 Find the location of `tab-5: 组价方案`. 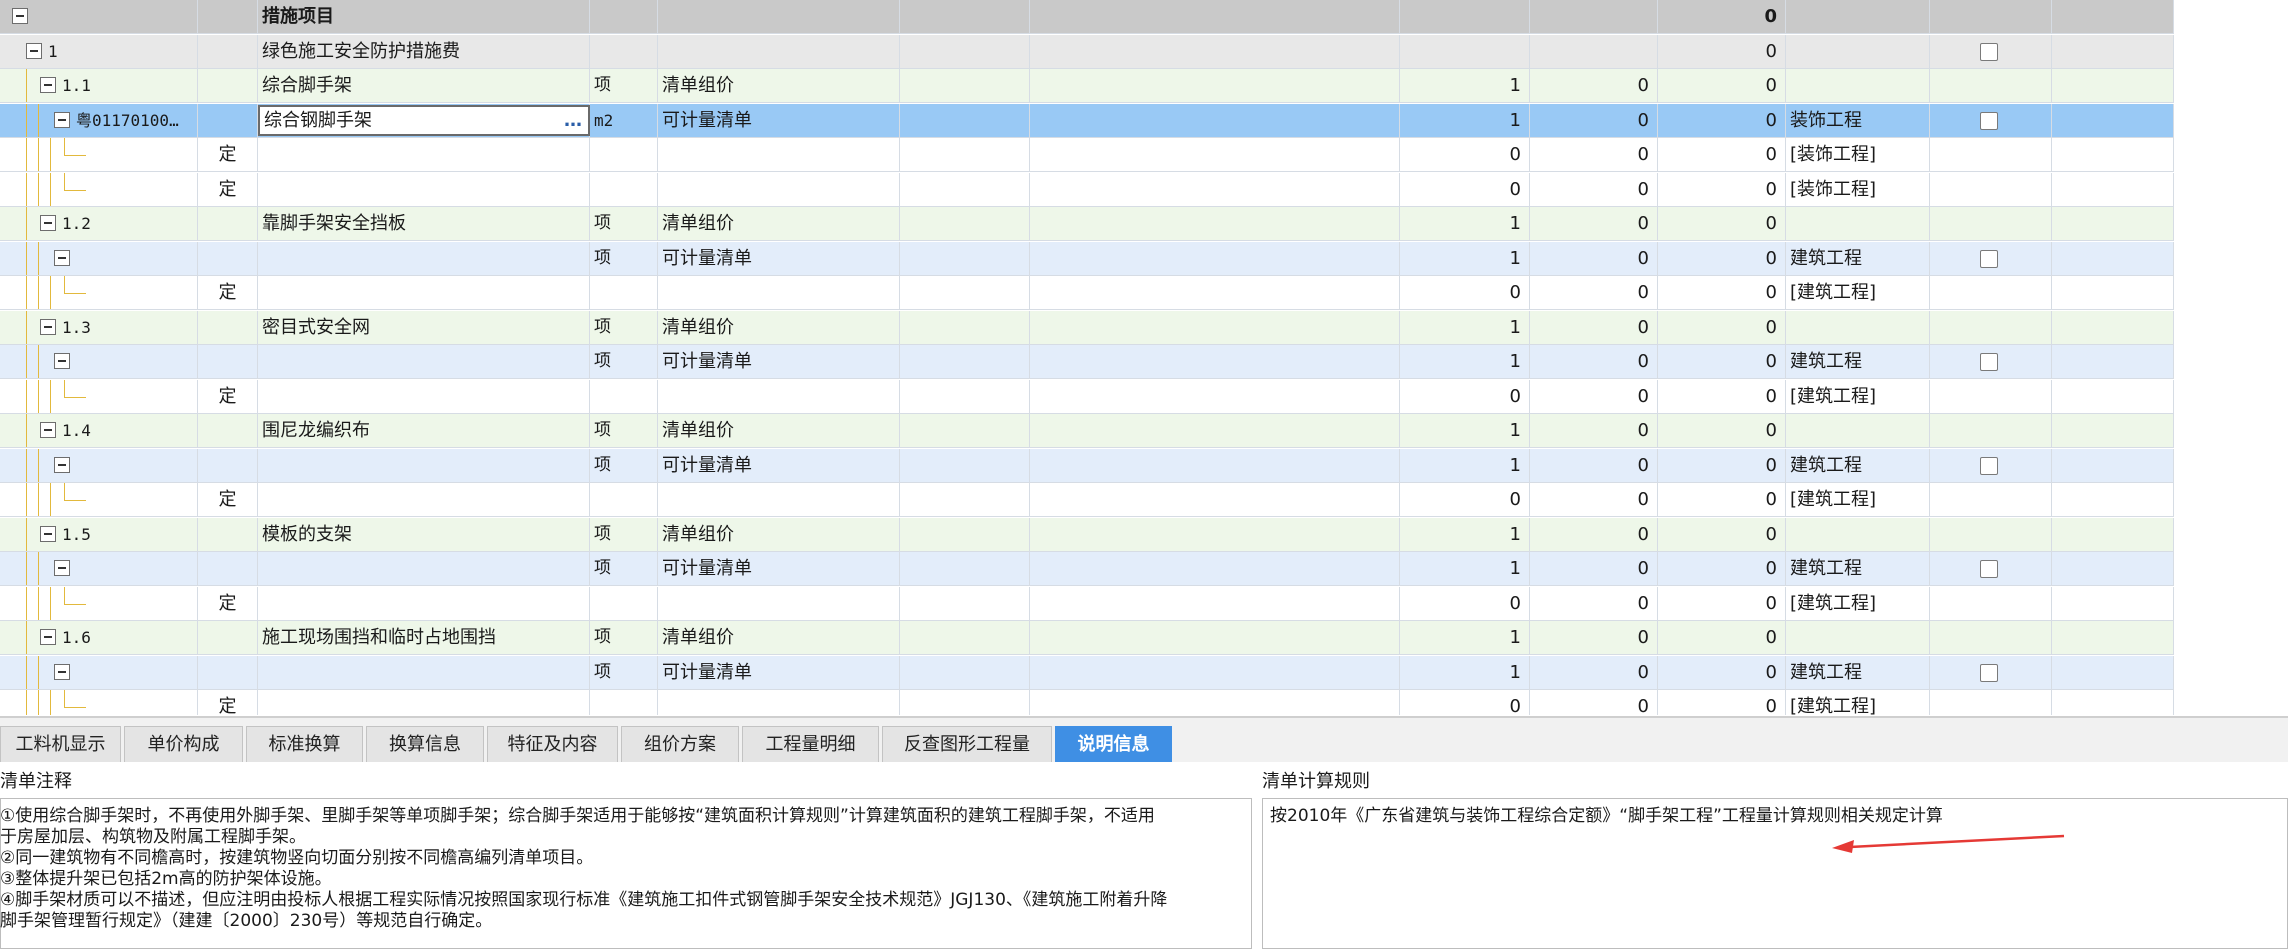

tab-5: 组价方案 is located at coordinates (680, 744).